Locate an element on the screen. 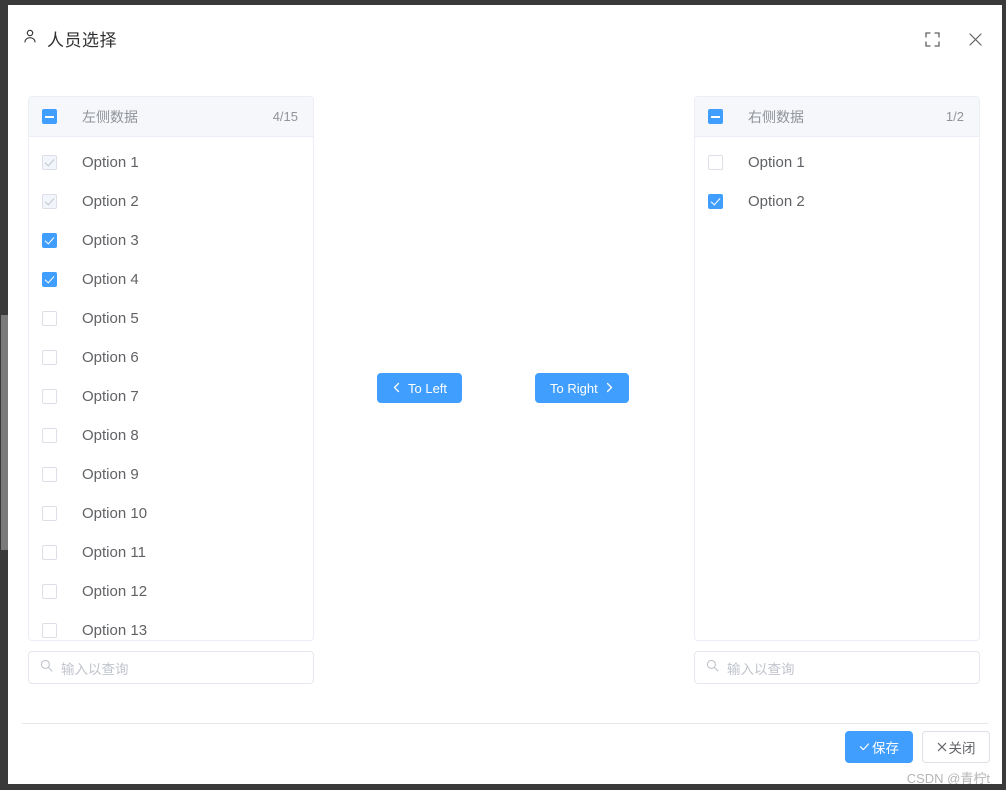  page-scrollbar is located at coordinates (4, 395).